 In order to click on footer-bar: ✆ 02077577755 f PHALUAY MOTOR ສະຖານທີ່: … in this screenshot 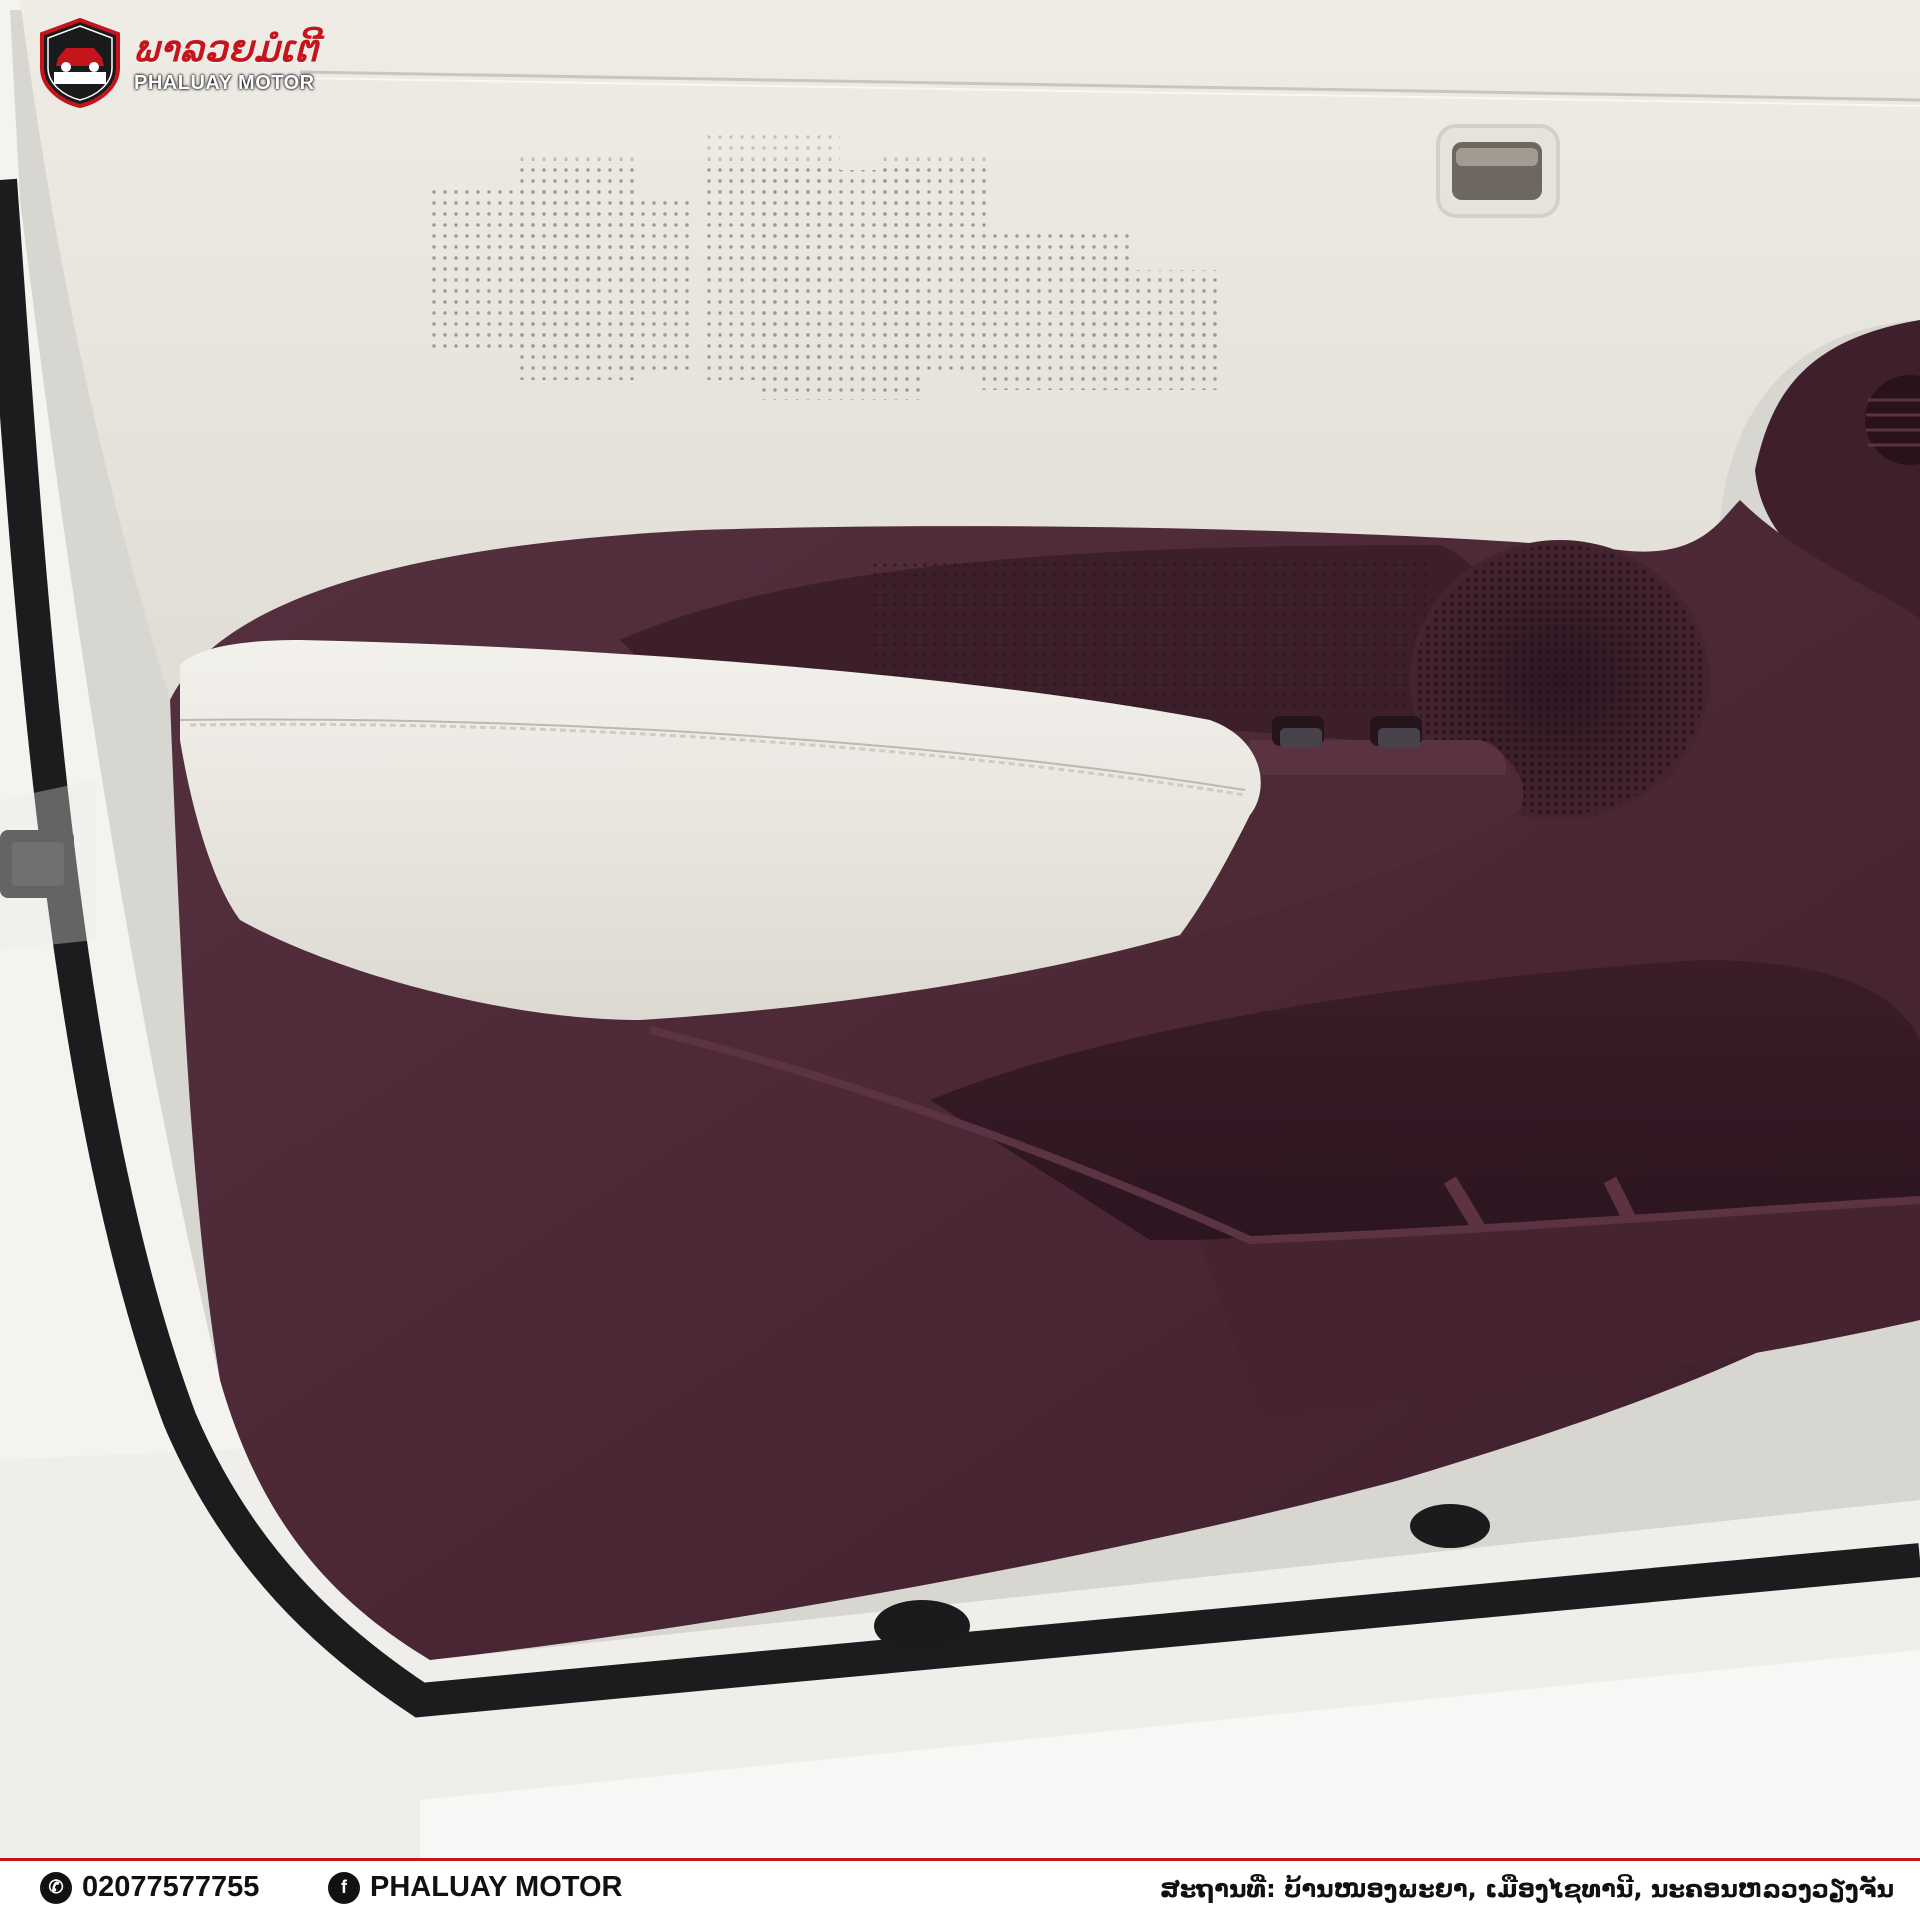, I will do `click(960, 1889)`.